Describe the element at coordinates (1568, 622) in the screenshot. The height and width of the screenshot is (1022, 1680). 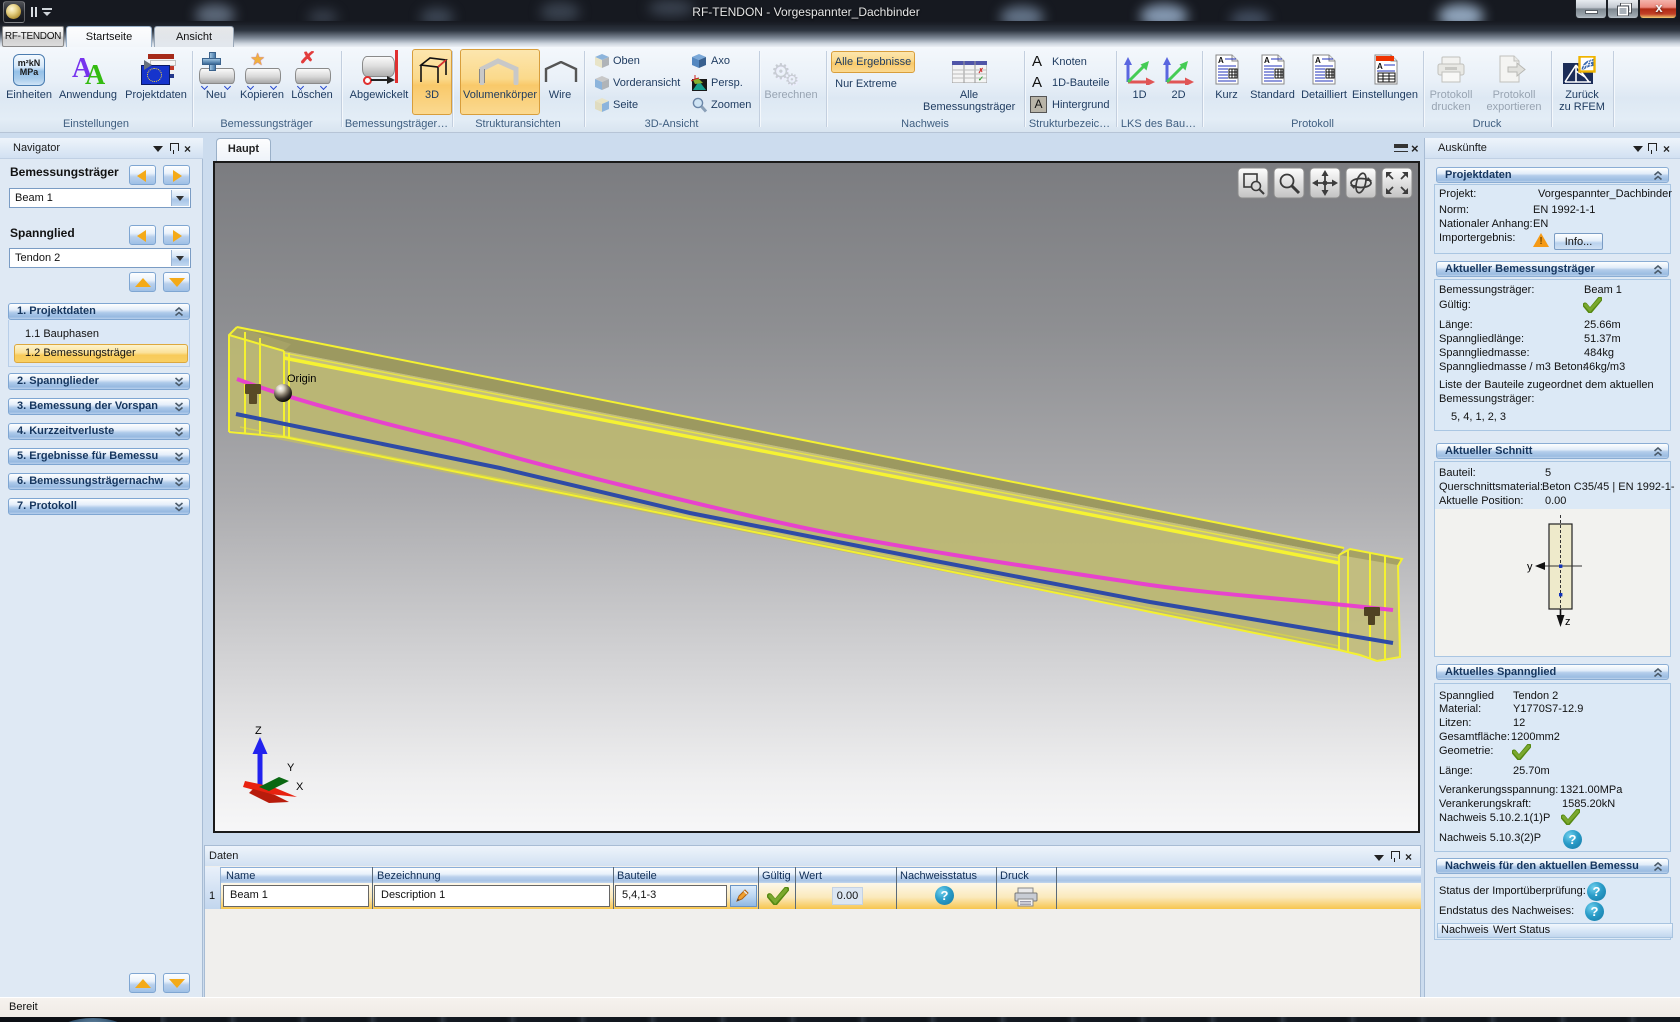
I see `svg-text: z` at that location.